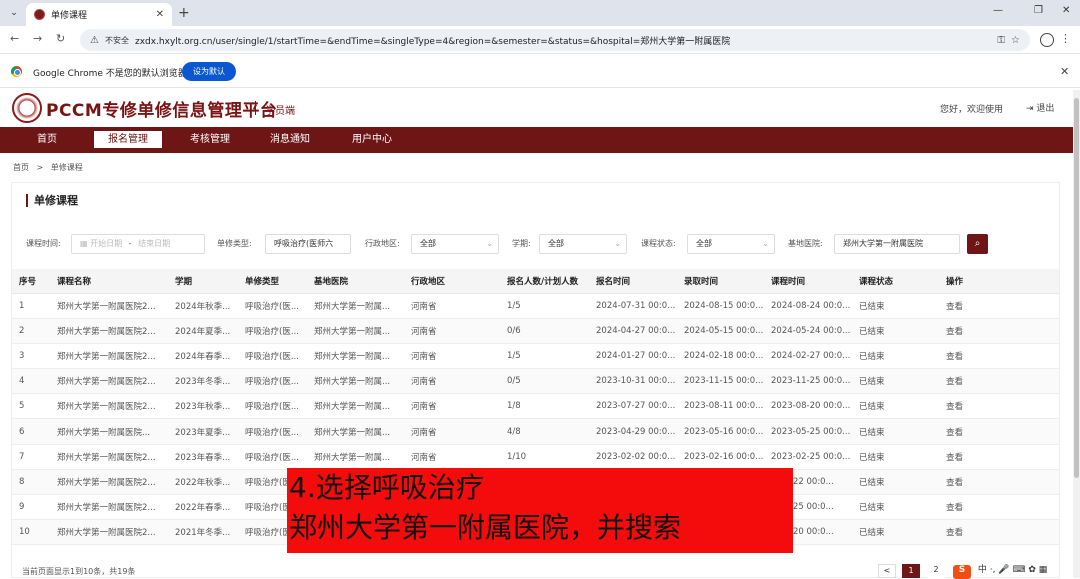 The width and height of the screenshot is (1080, 579). Describe the element at coordinates (1038, 10) in the screenshot. I see `maximize-icon: ❐` at that location.